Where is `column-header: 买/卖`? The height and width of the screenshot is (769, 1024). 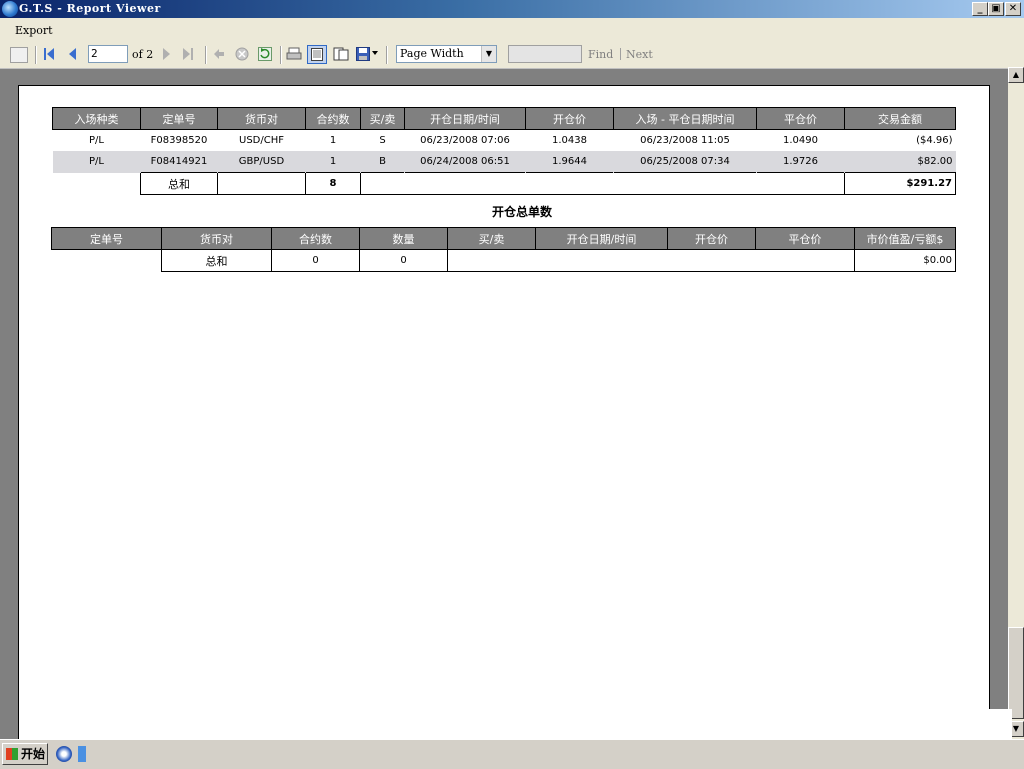 column-header: 买/卖 is located at coordinates (382, 118).